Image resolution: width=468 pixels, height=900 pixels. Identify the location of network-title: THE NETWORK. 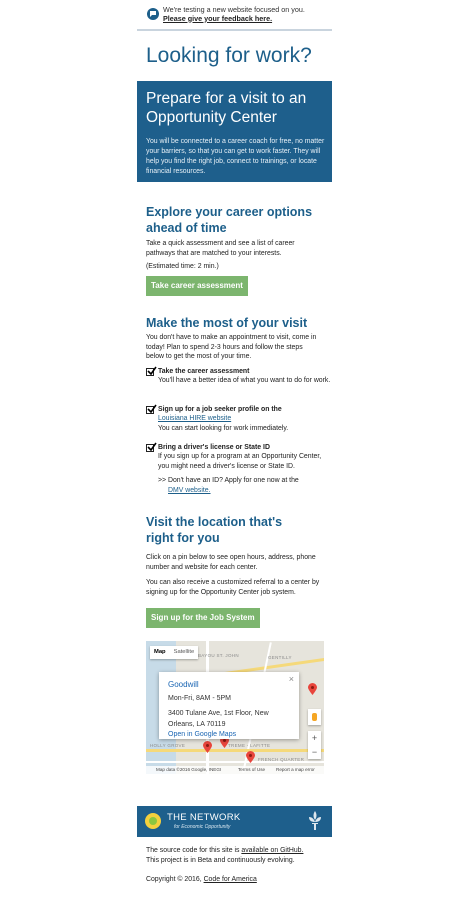
(204, 817).